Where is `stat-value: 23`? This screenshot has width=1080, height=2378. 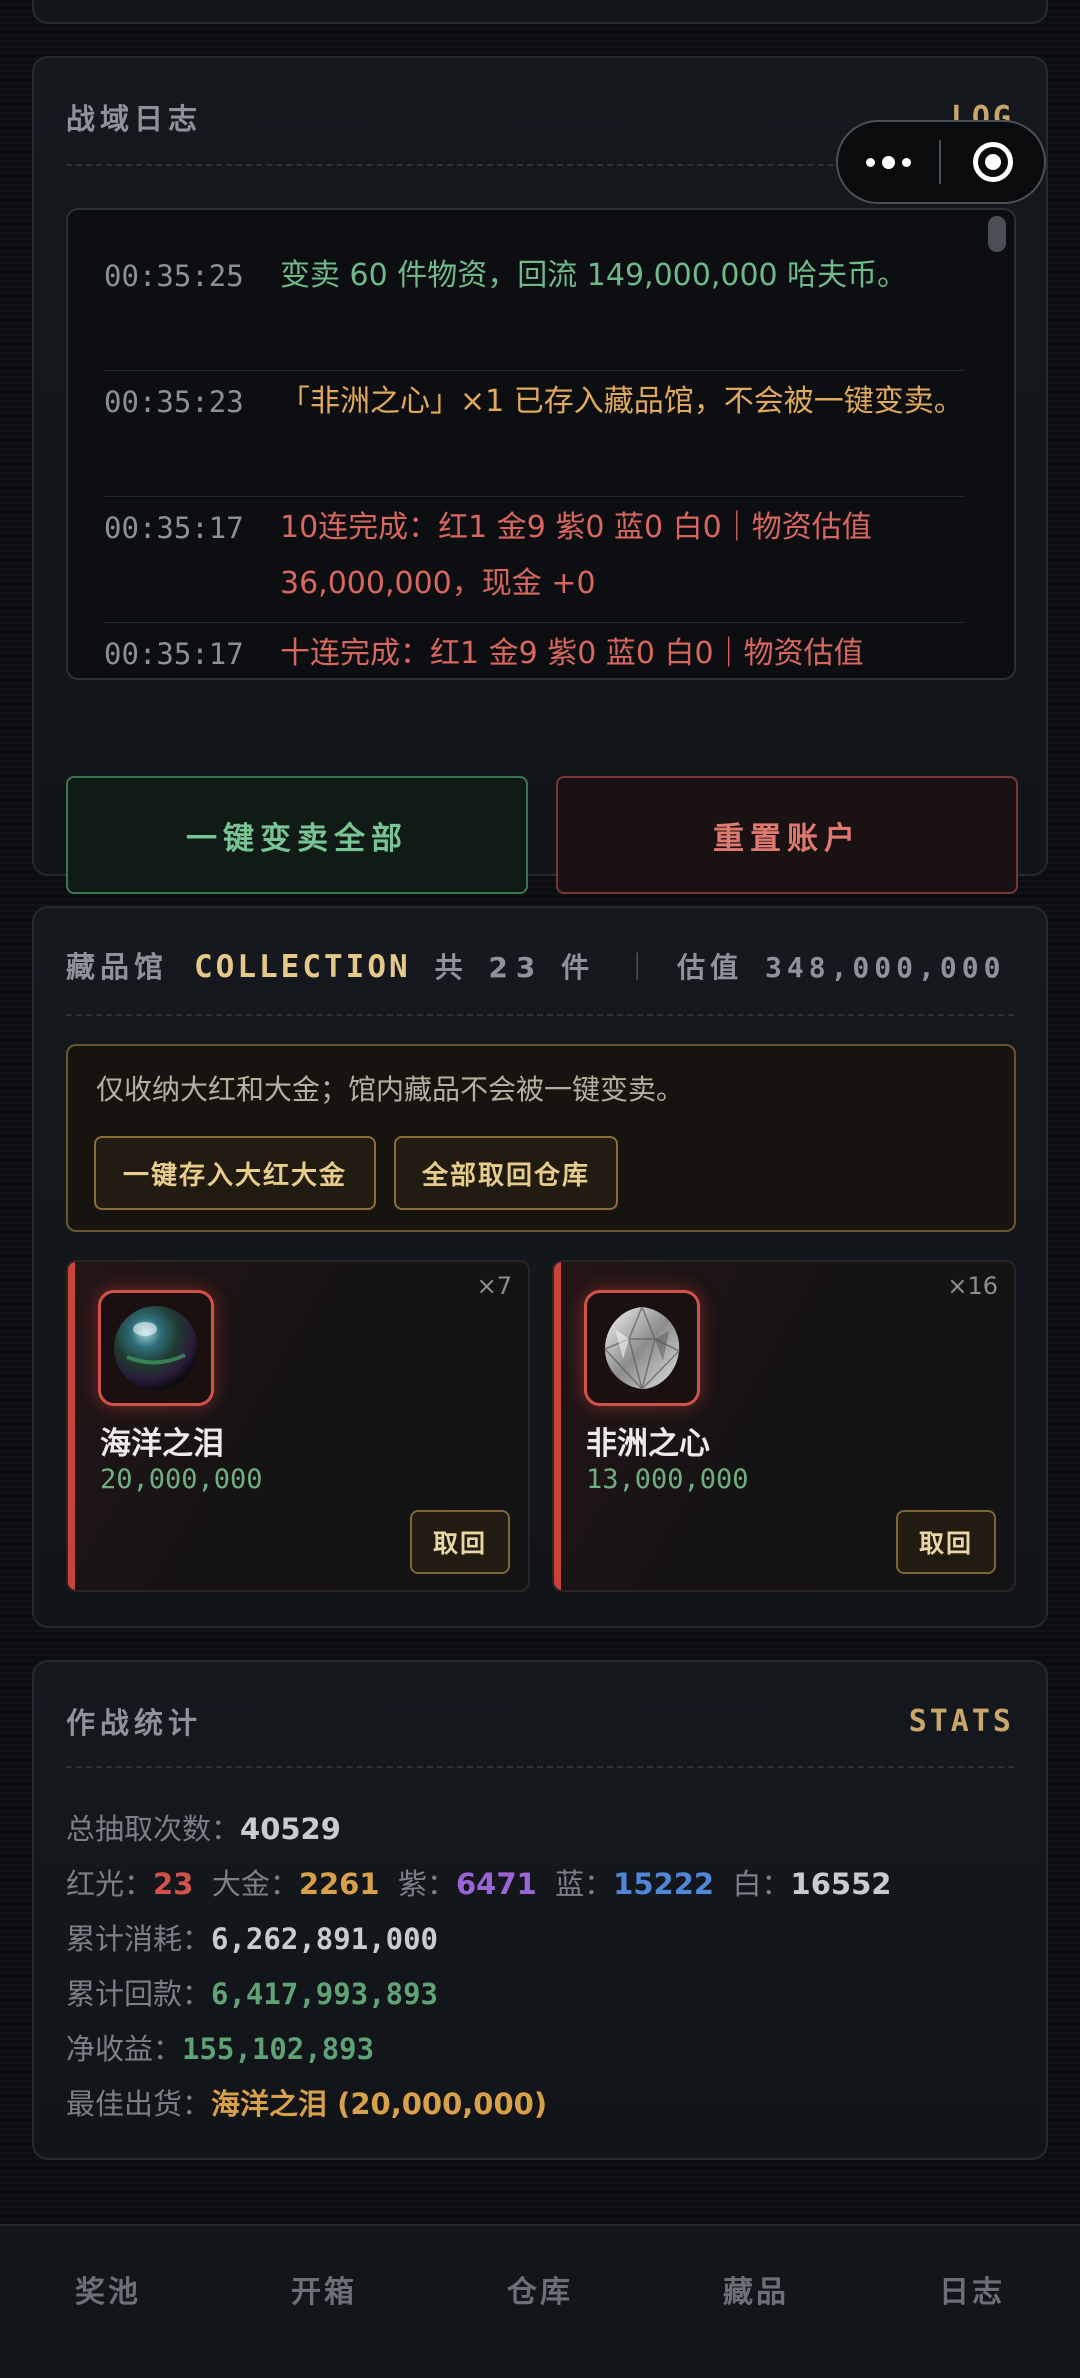
stat-value: 23 is located at coordinates (173, 1884).